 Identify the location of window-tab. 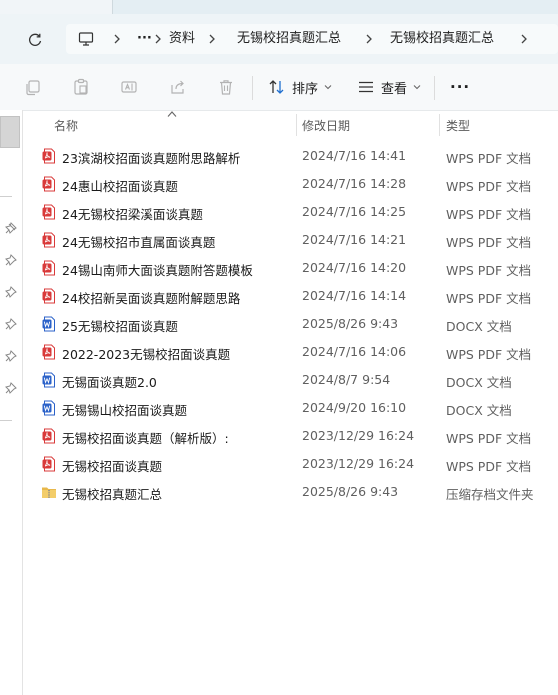
(56, 7).